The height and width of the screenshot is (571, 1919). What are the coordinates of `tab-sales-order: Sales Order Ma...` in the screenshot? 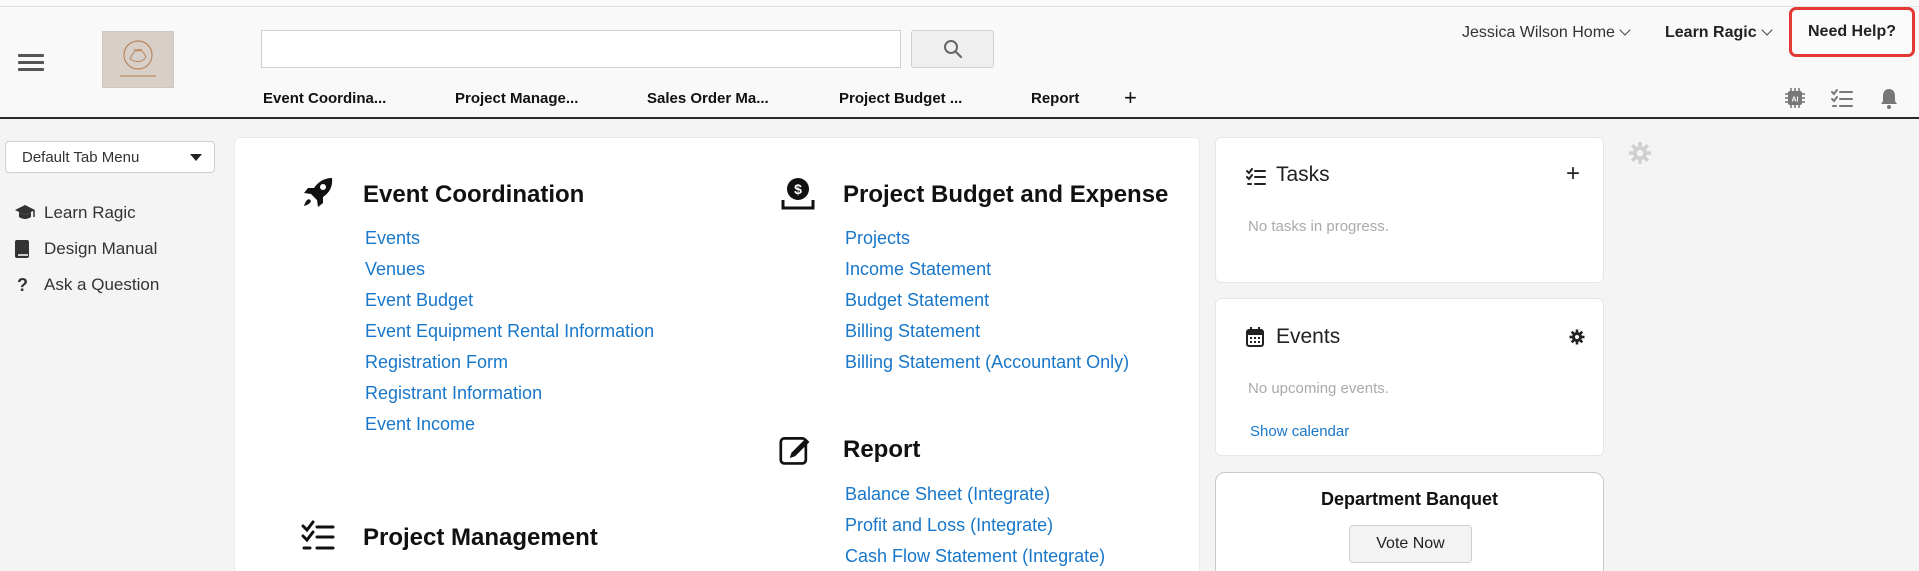 It's located at (743, 98).